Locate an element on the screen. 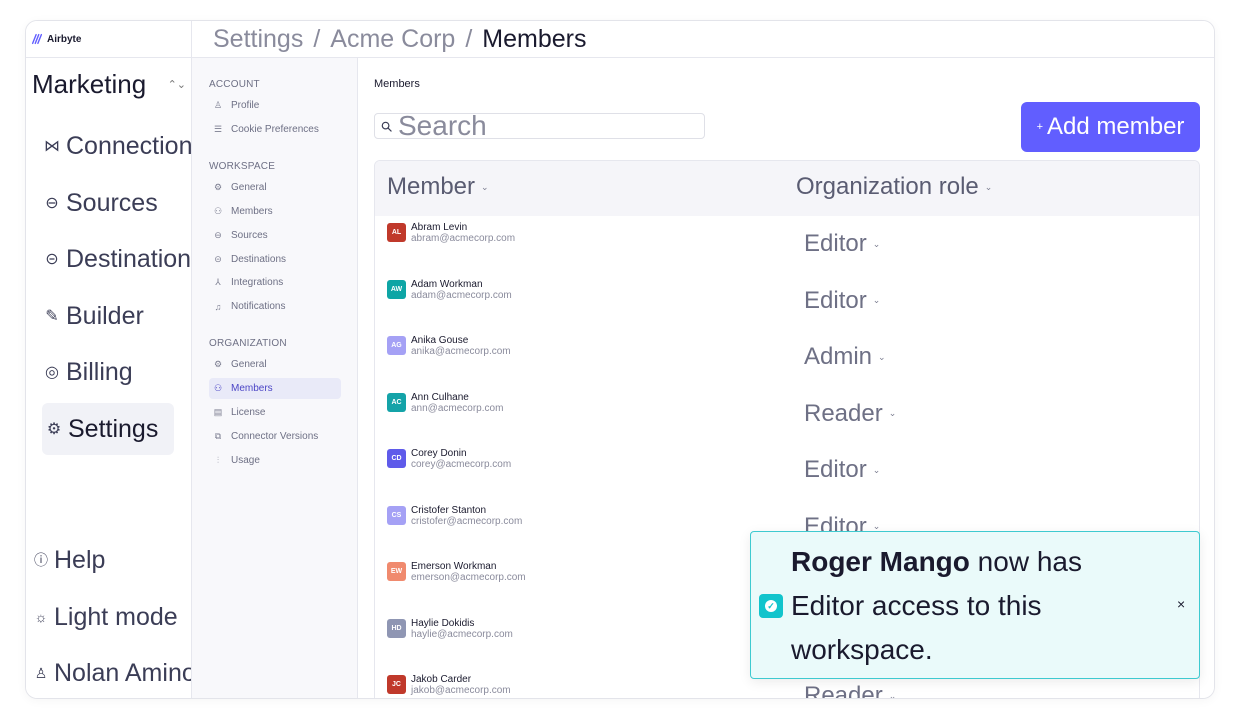  member-email: ann@acmecorp.com is located at coordinates (457, 408).